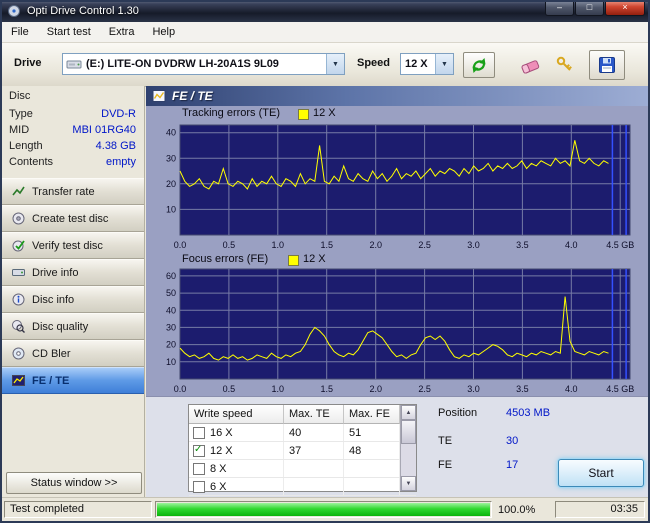  What do you see at coordinates (408, 448) in the screenshot?
I see `table-scrollbar: ▲ ▼` at bounding box center [408, 448].